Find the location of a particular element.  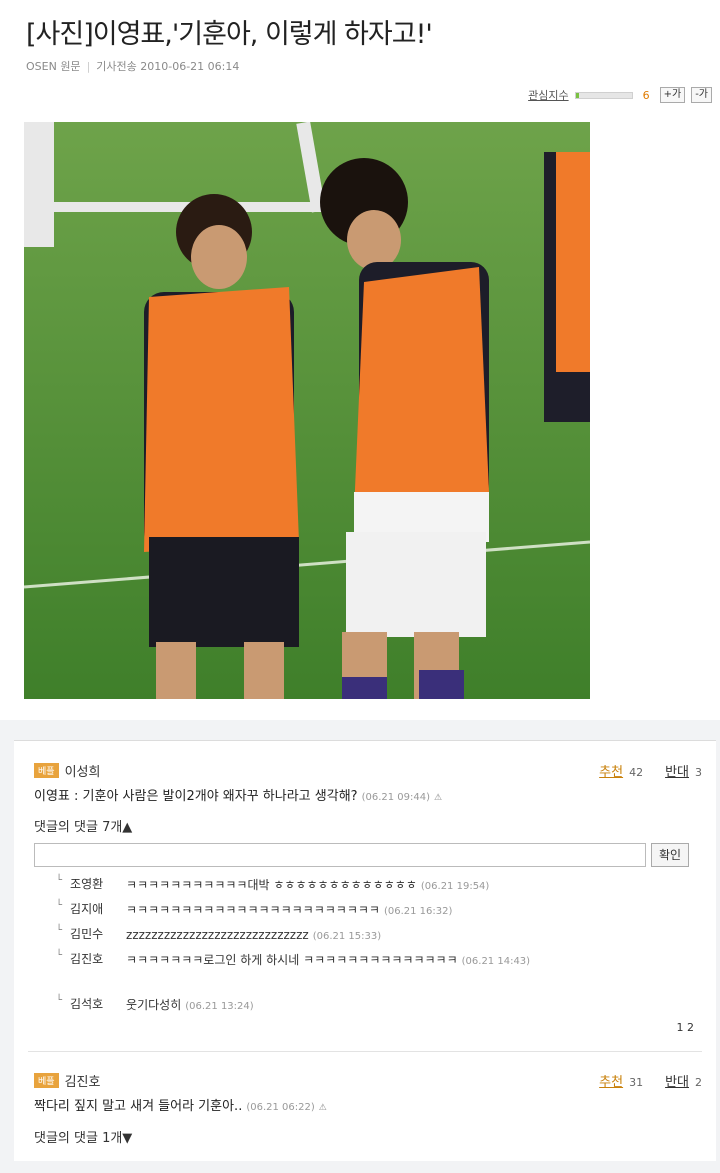

article-meta: OSEN 원문 | 기사전송 2010-06-21 06:14 is located at coordinates (133, 66).